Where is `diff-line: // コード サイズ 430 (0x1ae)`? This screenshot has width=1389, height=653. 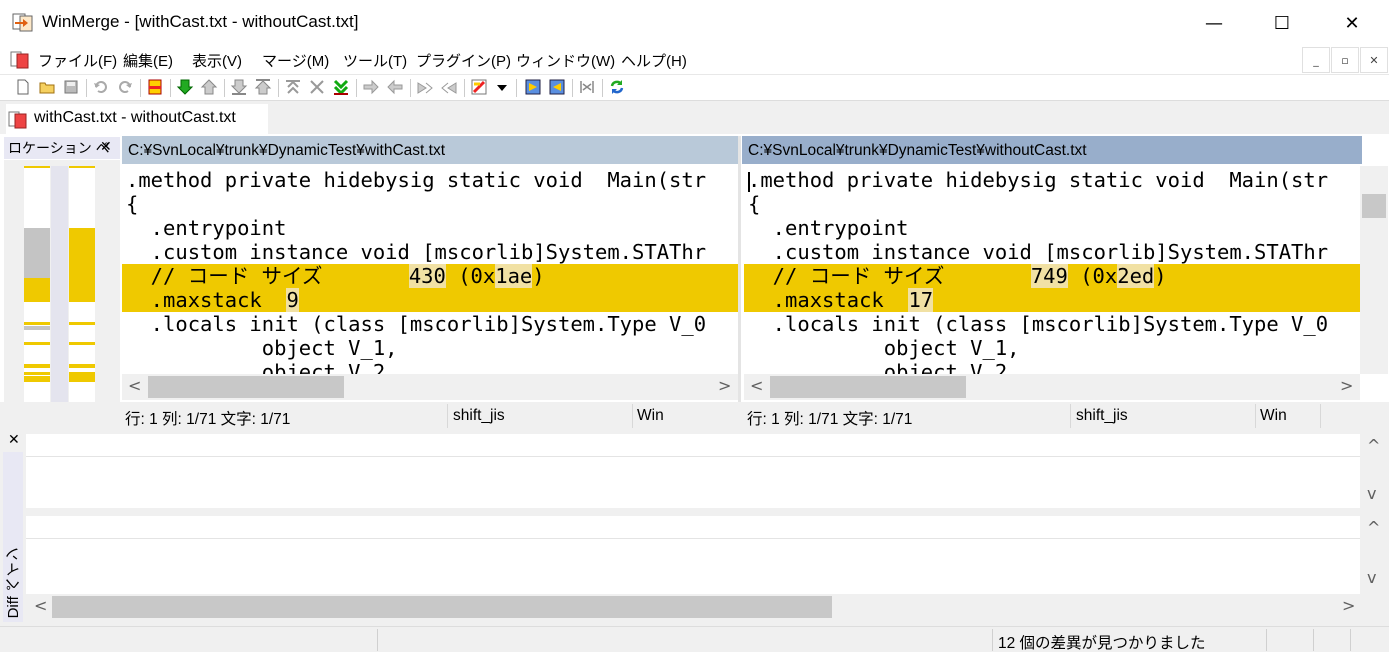 diff-line: // コード サイズ 430 (0x1ae) is located at coordinates (430, 276).